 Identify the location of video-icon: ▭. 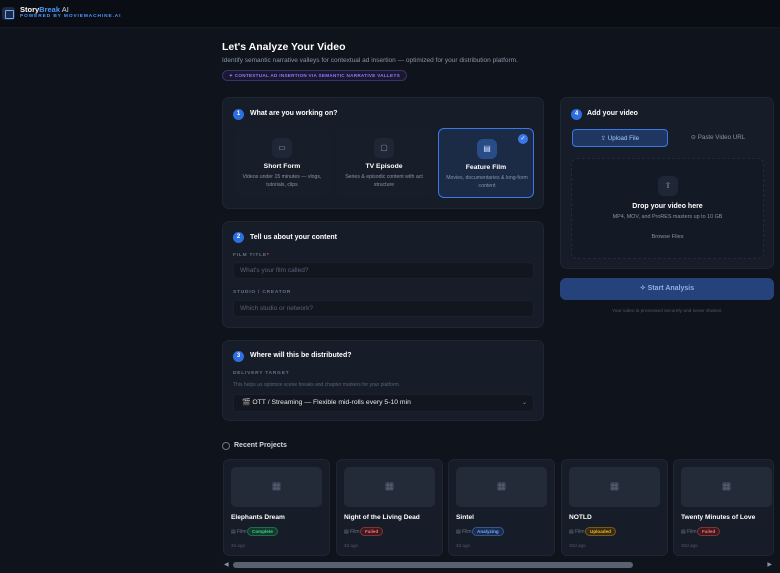
(282, 148).